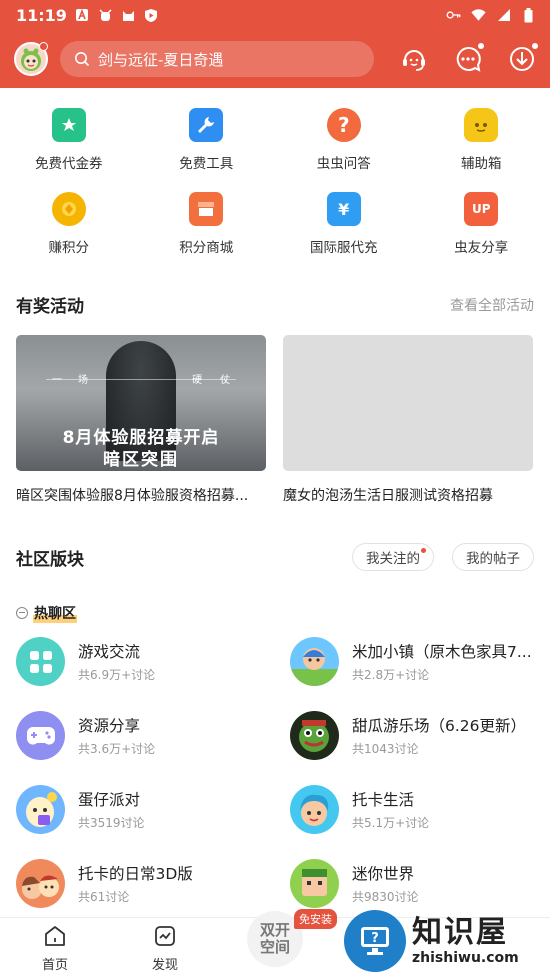  Describe the element at coordinates (206, 248) in the screenshot. I see `quick-label: 积分商城` at that location.